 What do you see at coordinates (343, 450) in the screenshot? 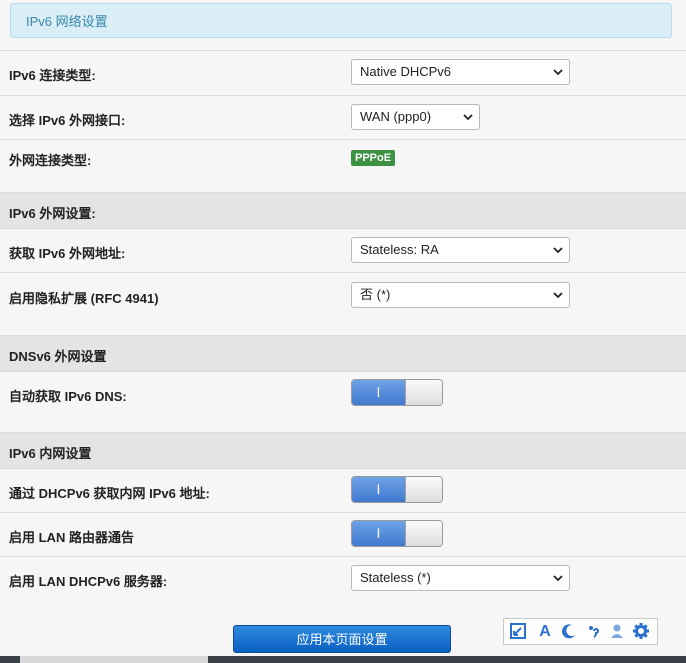
I see `section-lan: IPv6 内网设置` at bounding box center [343, 450].